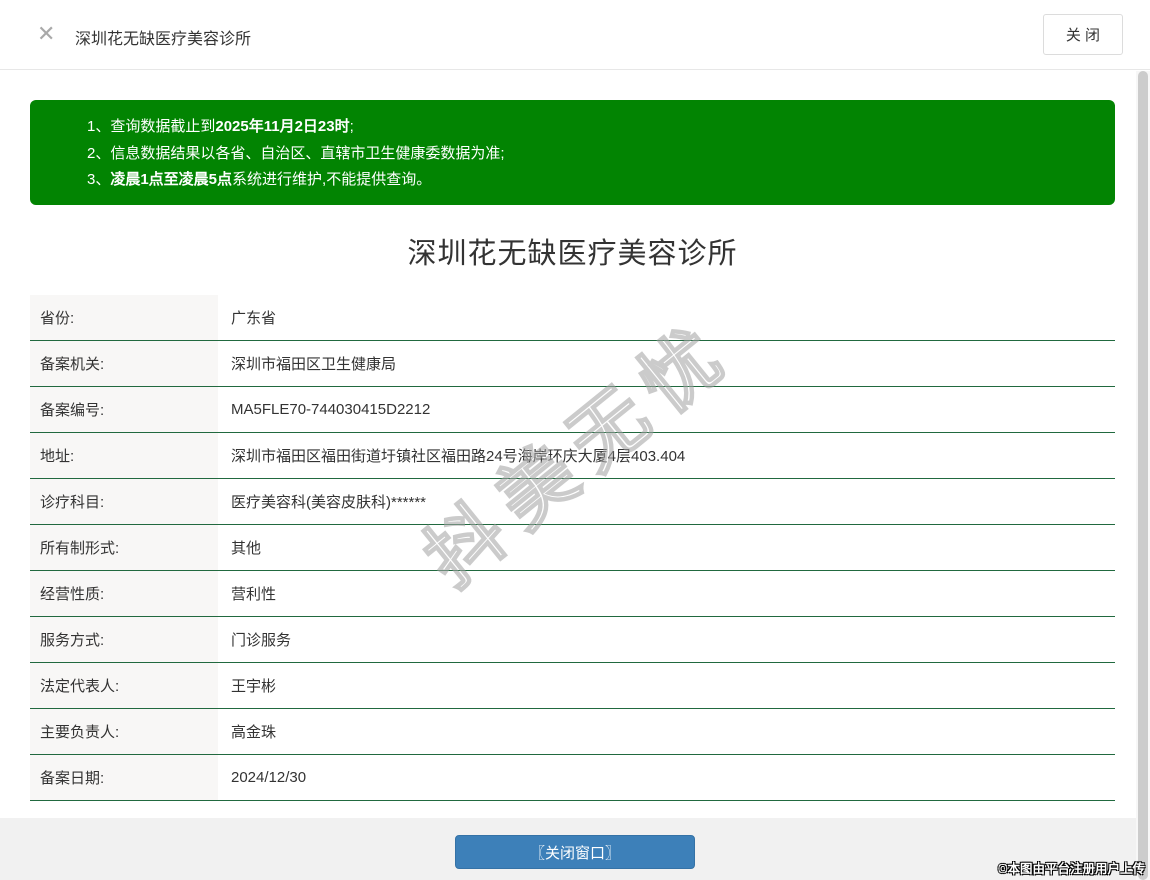 Image resolution: width=1150 pixels, height=880 pixels. I want to click on notice-number: 2、, so click(99, 153).